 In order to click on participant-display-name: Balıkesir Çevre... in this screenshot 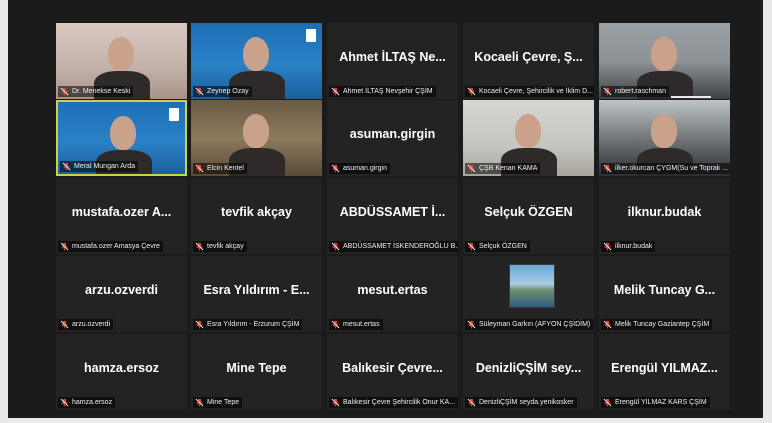, I will do `click(392, 368)`.